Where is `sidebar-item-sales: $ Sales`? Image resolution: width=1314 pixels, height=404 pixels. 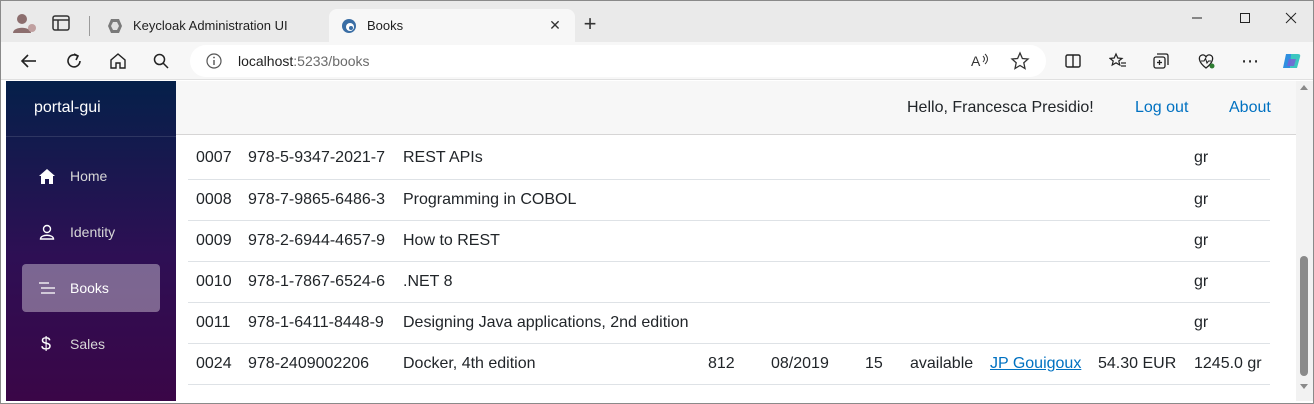
sidebar-item-sales: $ Sales is located at coordinates (91, 344).